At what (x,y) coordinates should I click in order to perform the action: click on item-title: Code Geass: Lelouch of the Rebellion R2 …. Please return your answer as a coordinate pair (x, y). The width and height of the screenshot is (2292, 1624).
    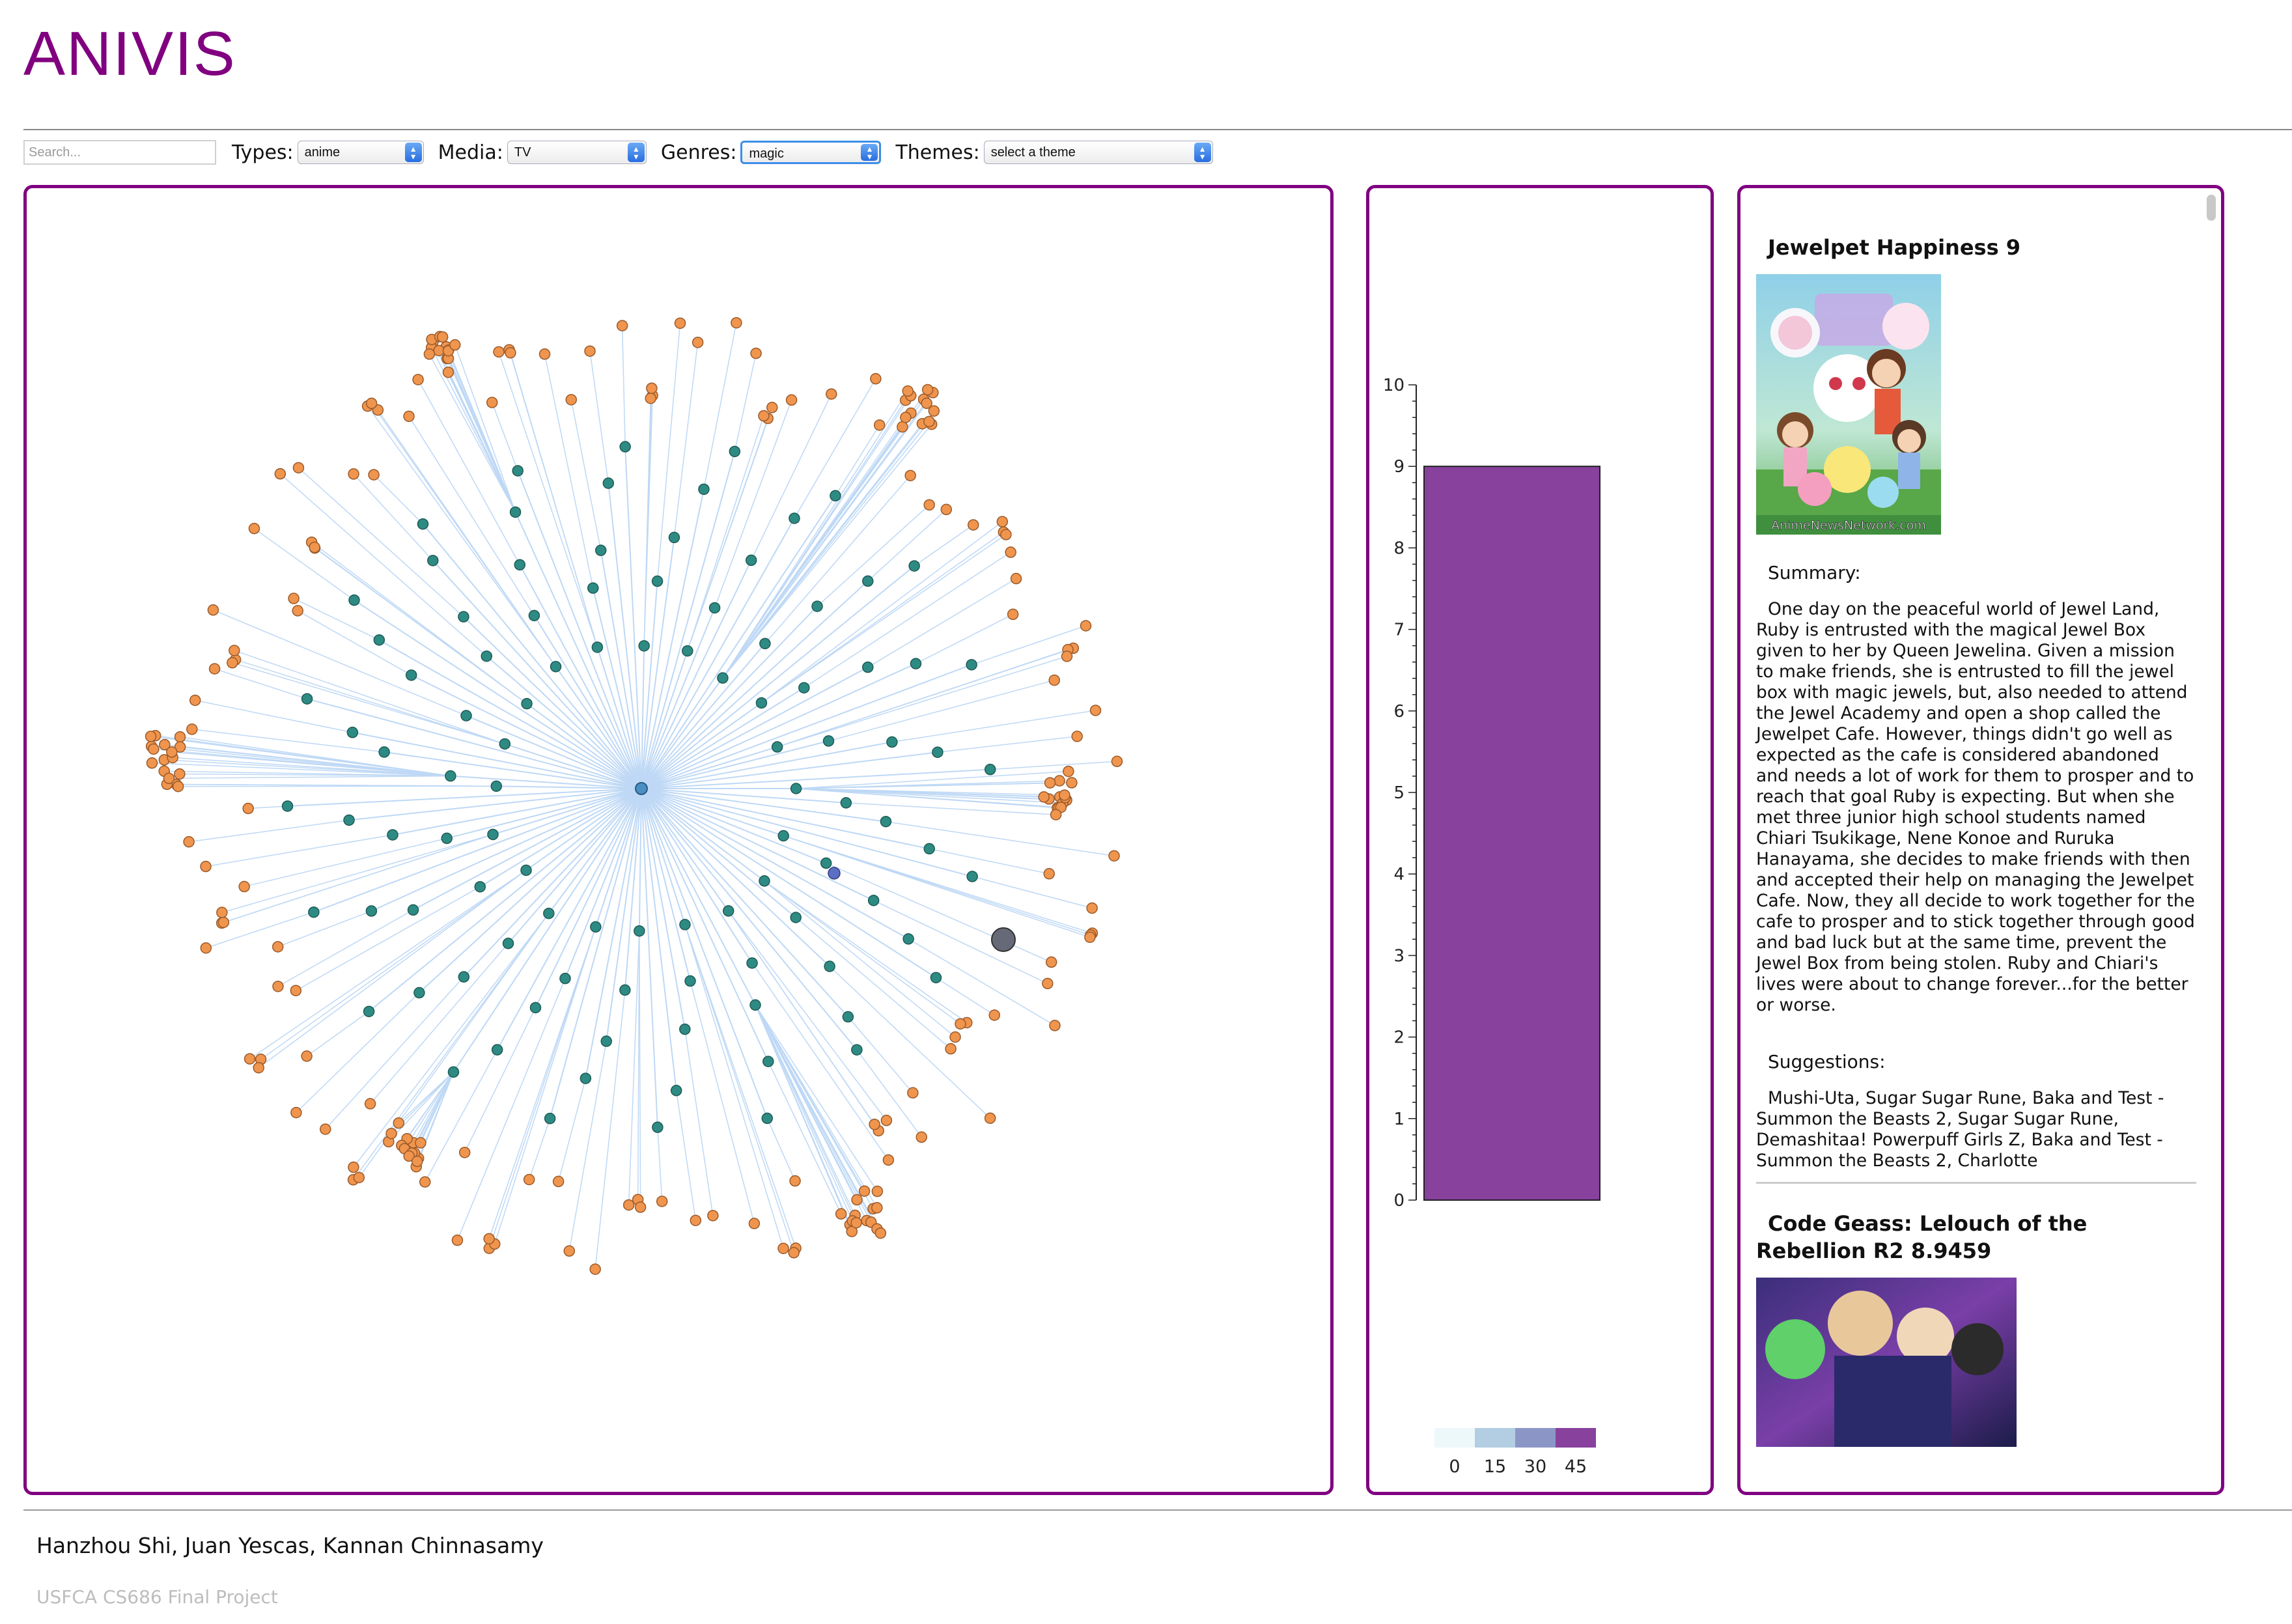
    Looking at the image, I should click on (1976, 1238).